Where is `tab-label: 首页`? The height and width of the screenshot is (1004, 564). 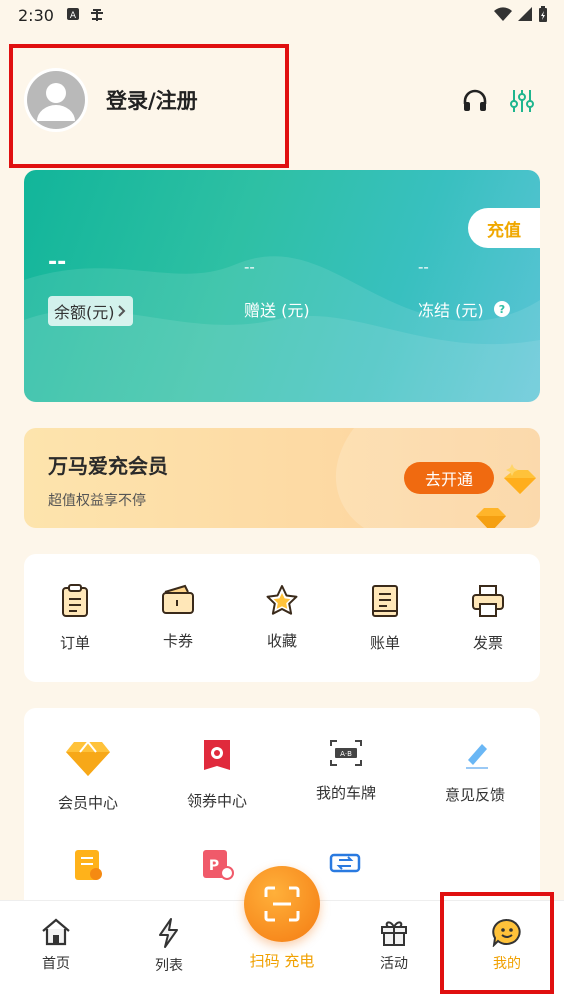
tab-label: 首页 is located at coordinates (56, 964).